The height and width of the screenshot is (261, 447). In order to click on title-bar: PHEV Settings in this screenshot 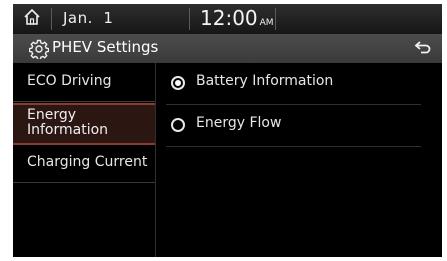, I will do `click(227, 48)`.